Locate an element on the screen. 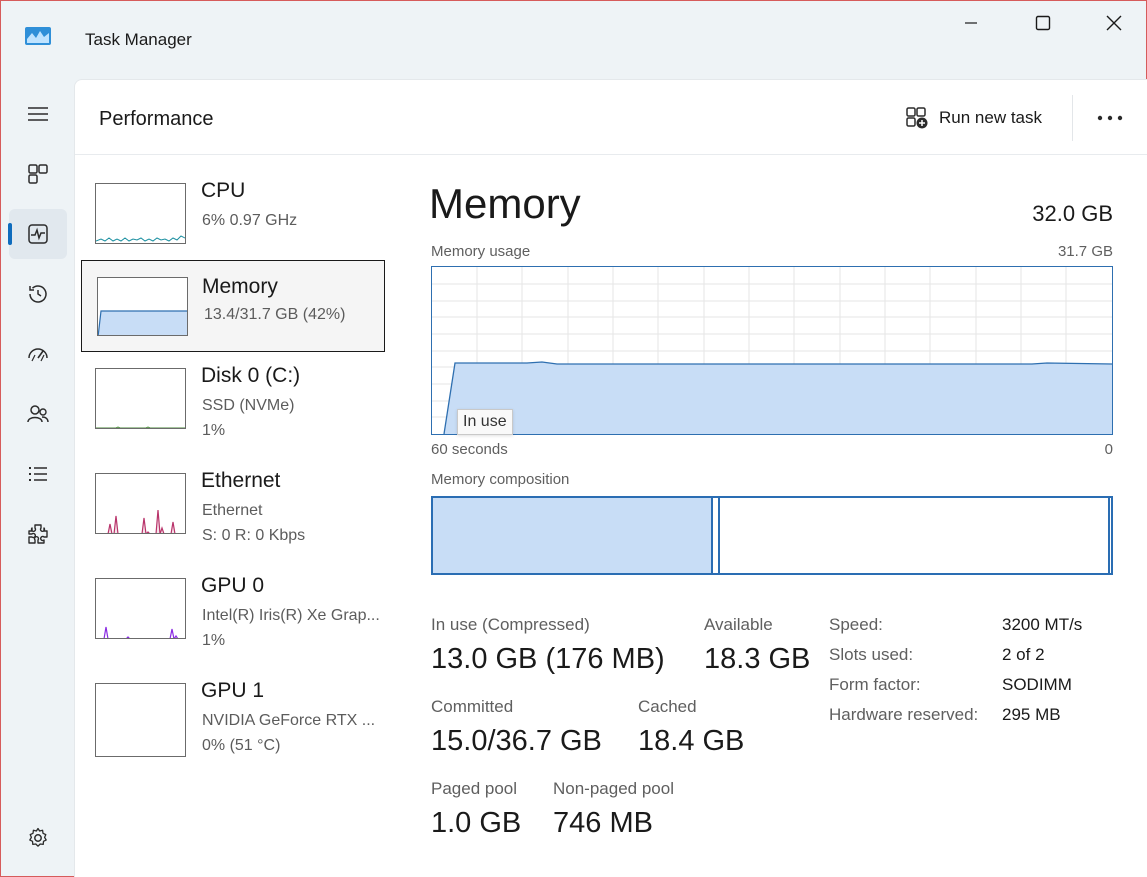  device-item-disk: Disk 0 (C:) SSD (NVMe) 1% is located at coordinates (233, 408).